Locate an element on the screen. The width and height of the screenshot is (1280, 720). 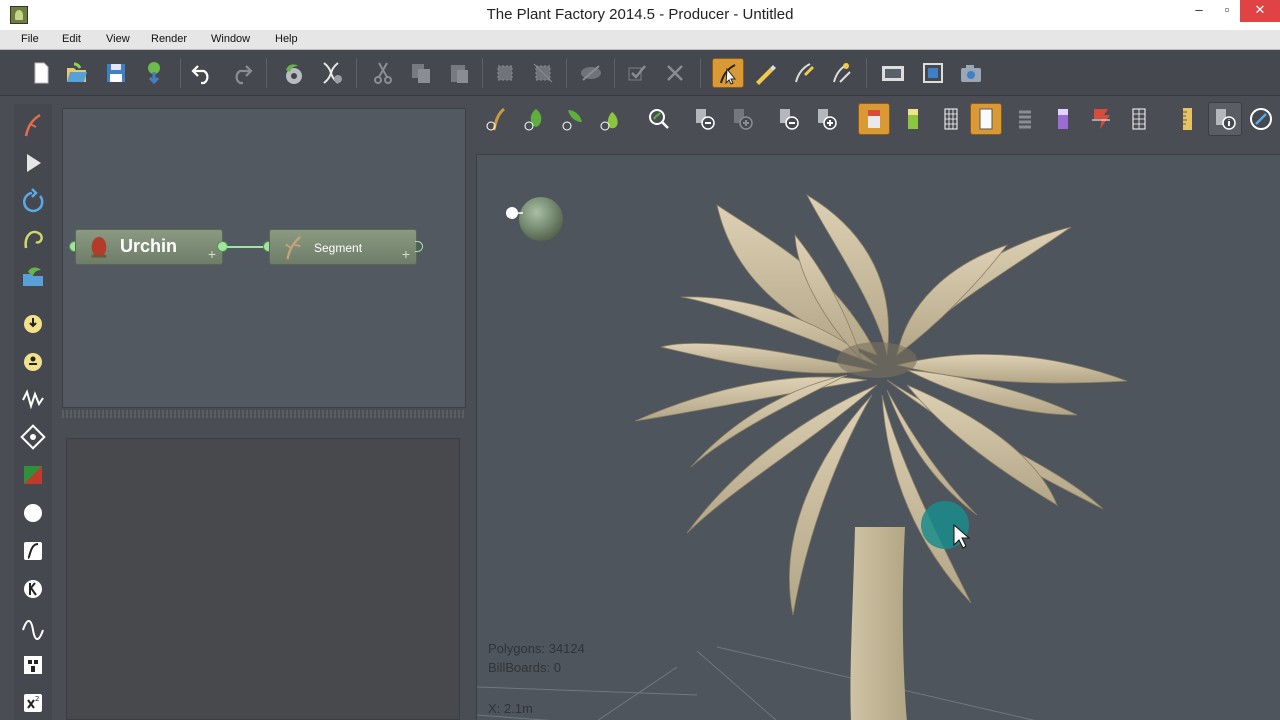
left-toolbar: 2 is located at coordinates (33, 412).